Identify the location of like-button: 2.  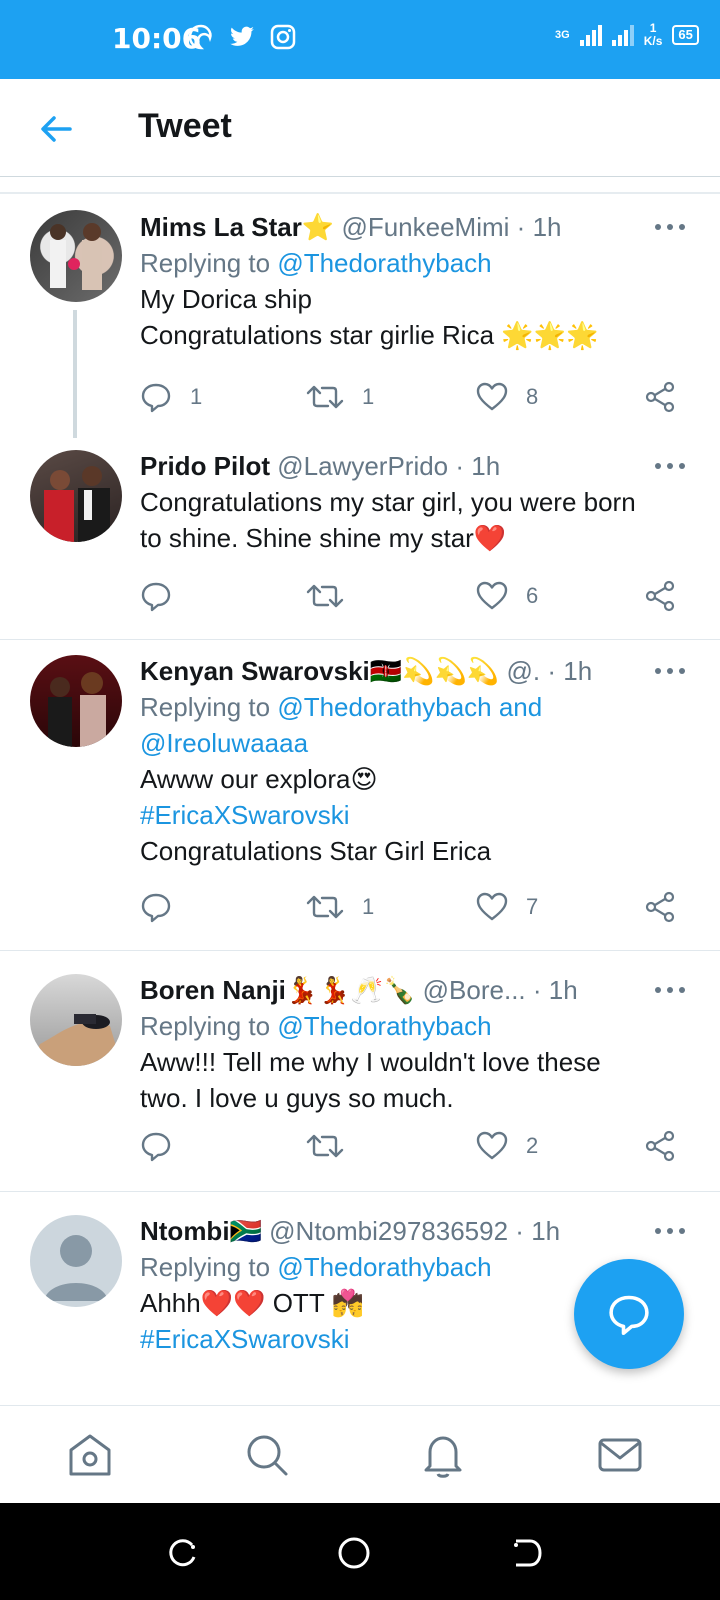
(507, 1146).